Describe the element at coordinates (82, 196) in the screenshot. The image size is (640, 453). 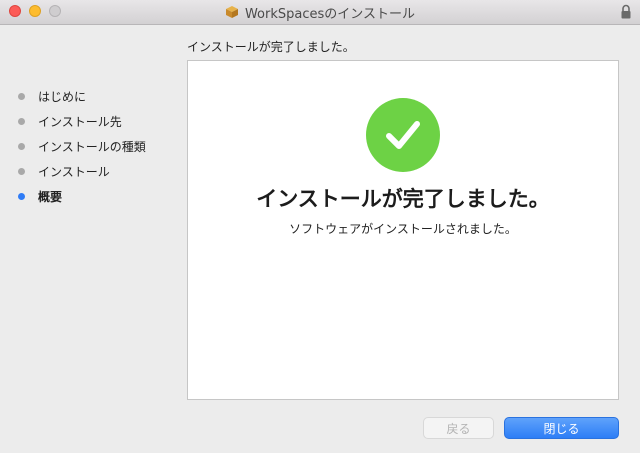
I see `step-summary: 概要` at that location.